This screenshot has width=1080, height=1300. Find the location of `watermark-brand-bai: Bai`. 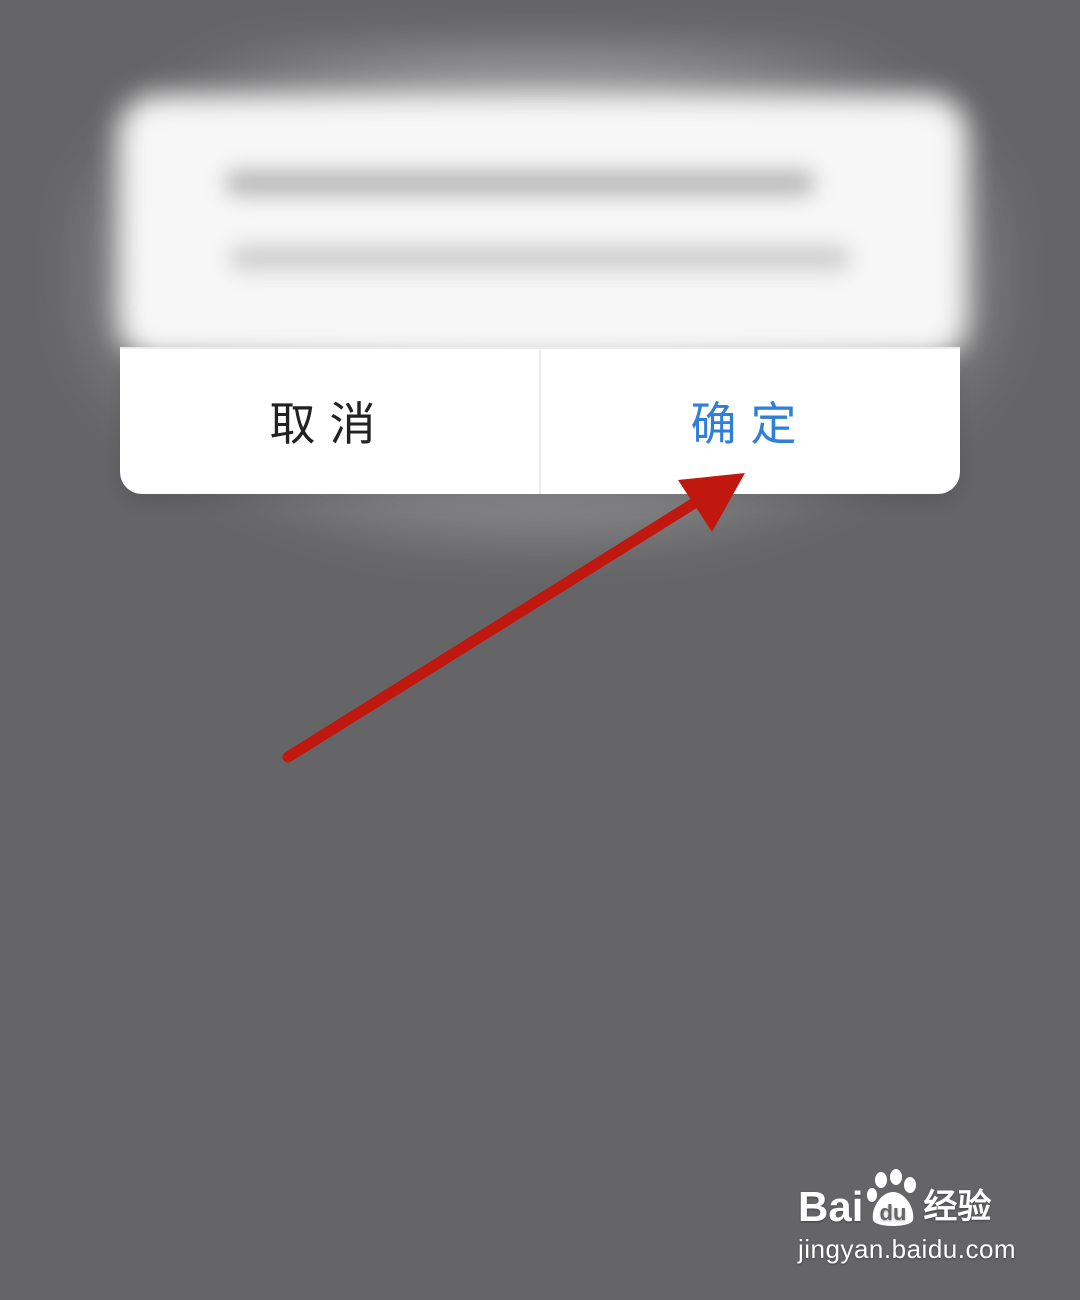

watermark-brand-bai: Bai is located at coordinates (831, 1206).